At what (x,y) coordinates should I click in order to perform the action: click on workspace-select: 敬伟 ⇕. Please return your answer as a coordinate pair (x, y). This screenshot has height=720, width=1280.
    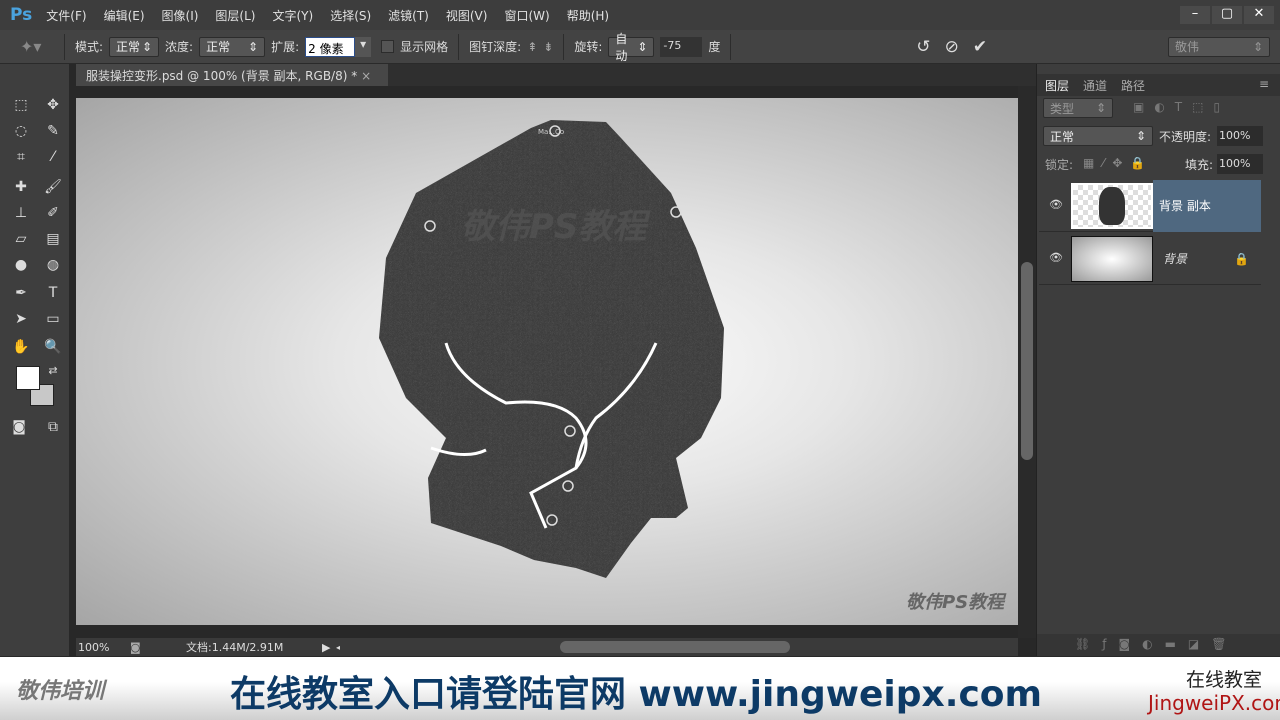
    Looking at the image, I should click on (1219, 46).